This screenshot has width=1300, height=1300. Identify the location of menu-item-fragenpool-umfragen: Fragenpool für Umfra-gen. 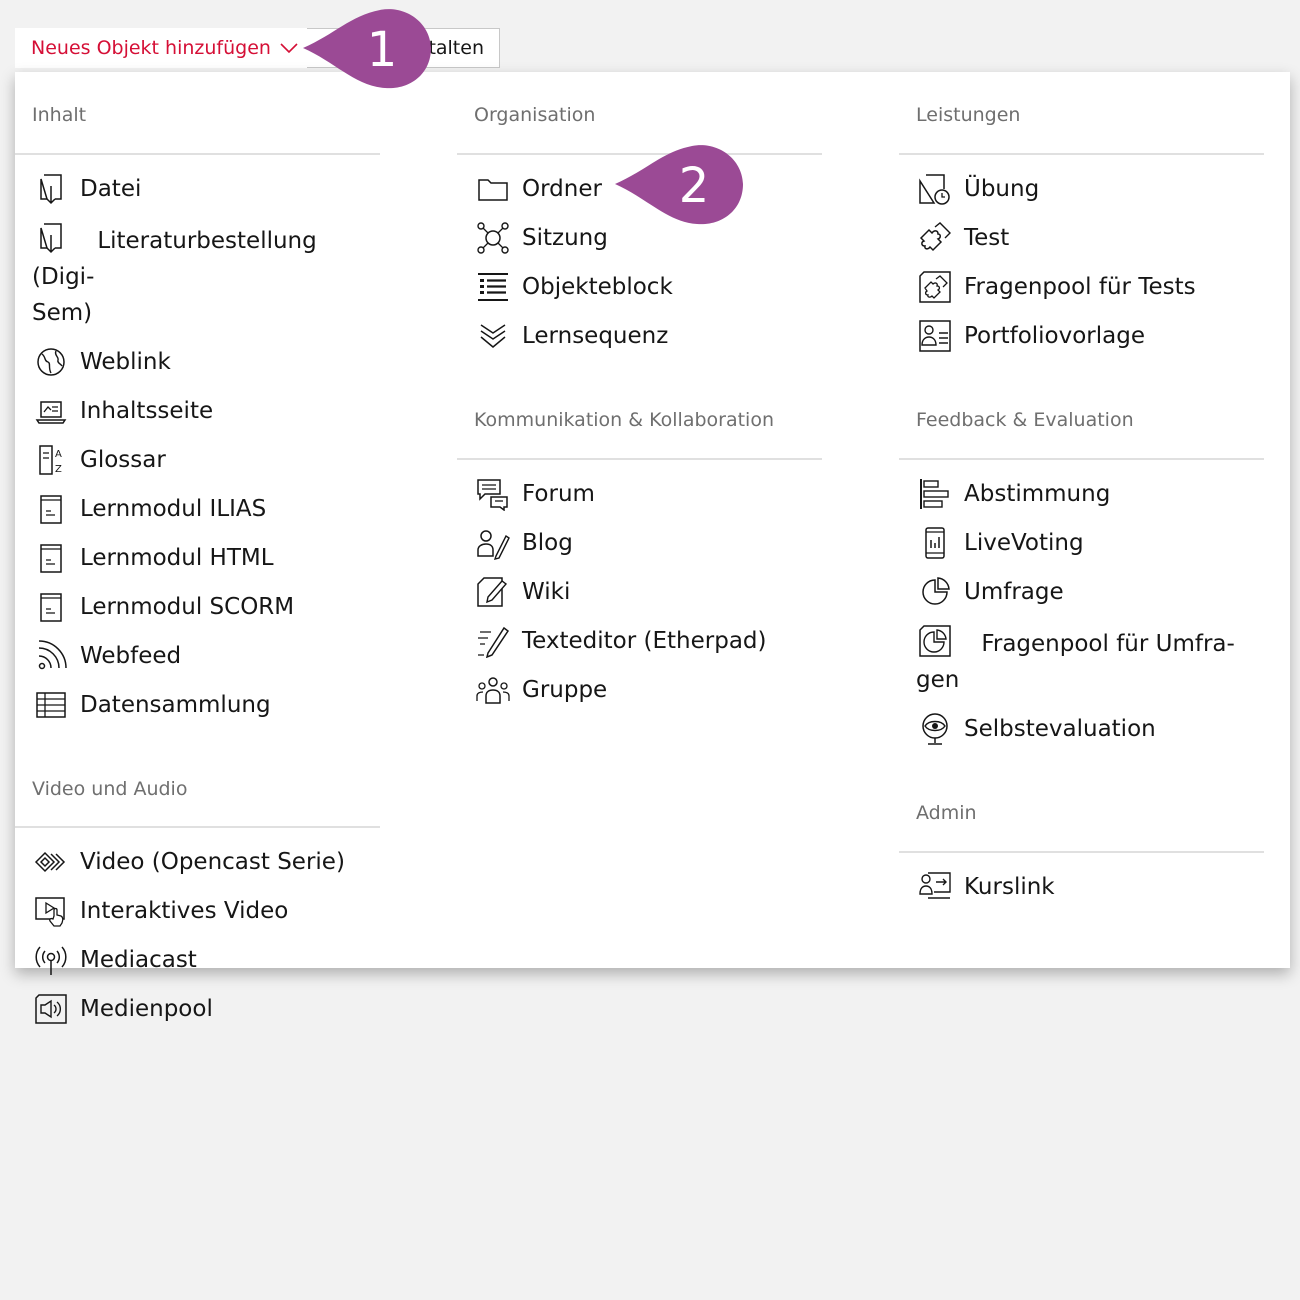
(1081, 661).